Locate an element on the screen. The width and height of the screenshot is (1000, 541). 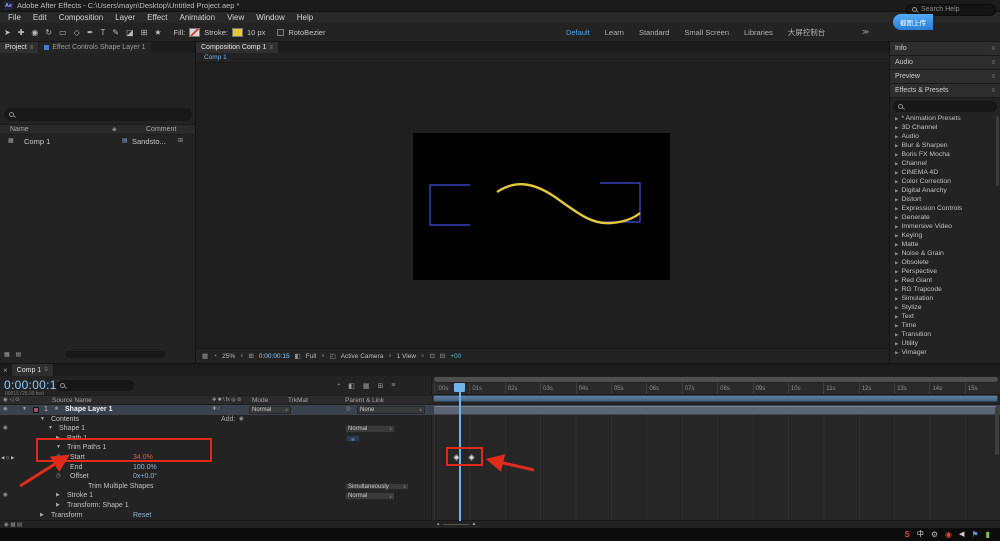
property-row-stroke-1: ◉ ▶ Stroke 1 Normal ∨ is located at coordinates (216, 496).